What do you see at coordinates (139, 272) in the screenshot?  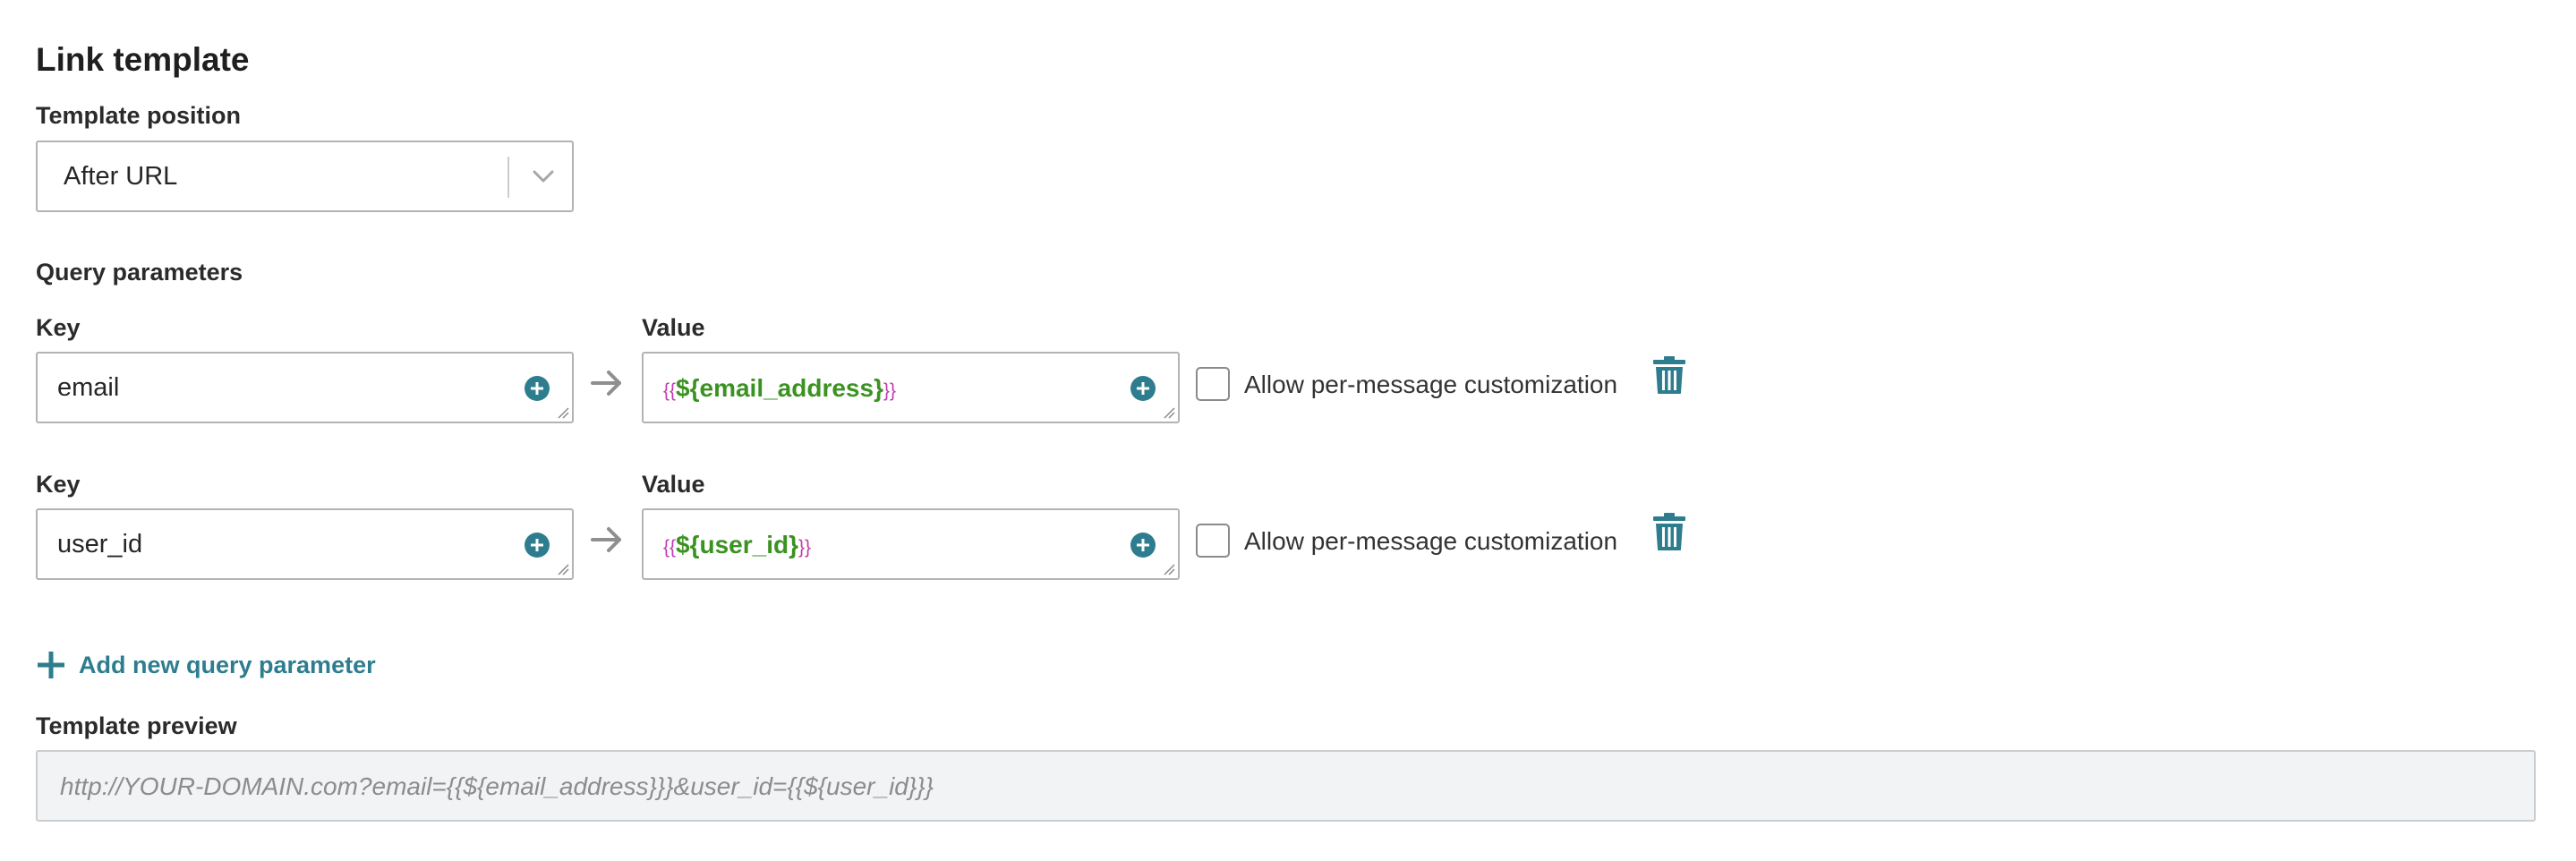 I see `query-parameters-label: Query parameters` at bounding box center [139, 272].